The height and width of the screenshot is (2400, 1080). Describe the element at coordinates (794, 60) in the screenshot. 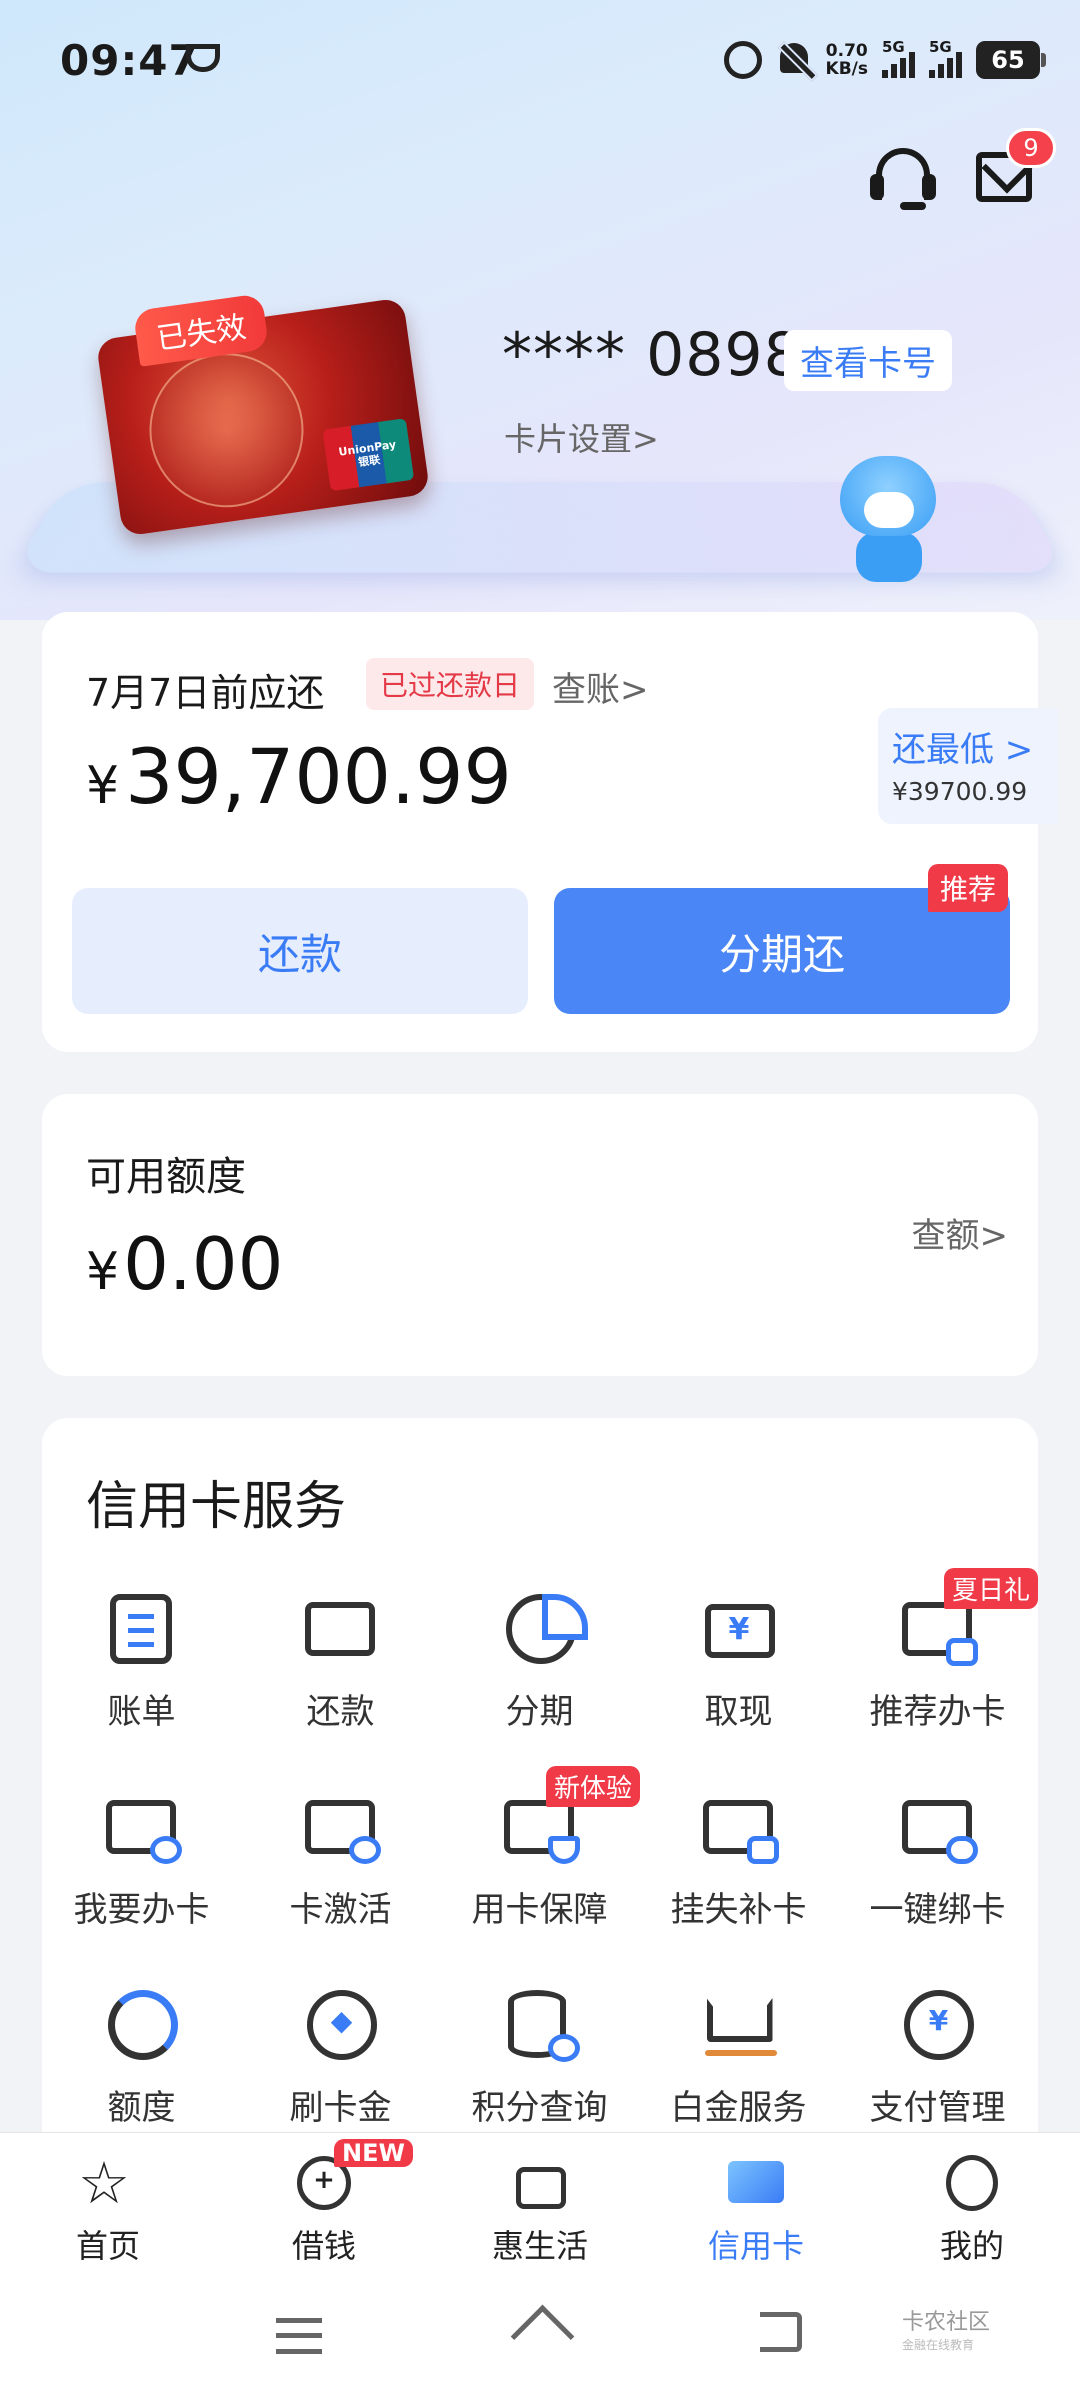

I see `bell-muted-icon` at that location.